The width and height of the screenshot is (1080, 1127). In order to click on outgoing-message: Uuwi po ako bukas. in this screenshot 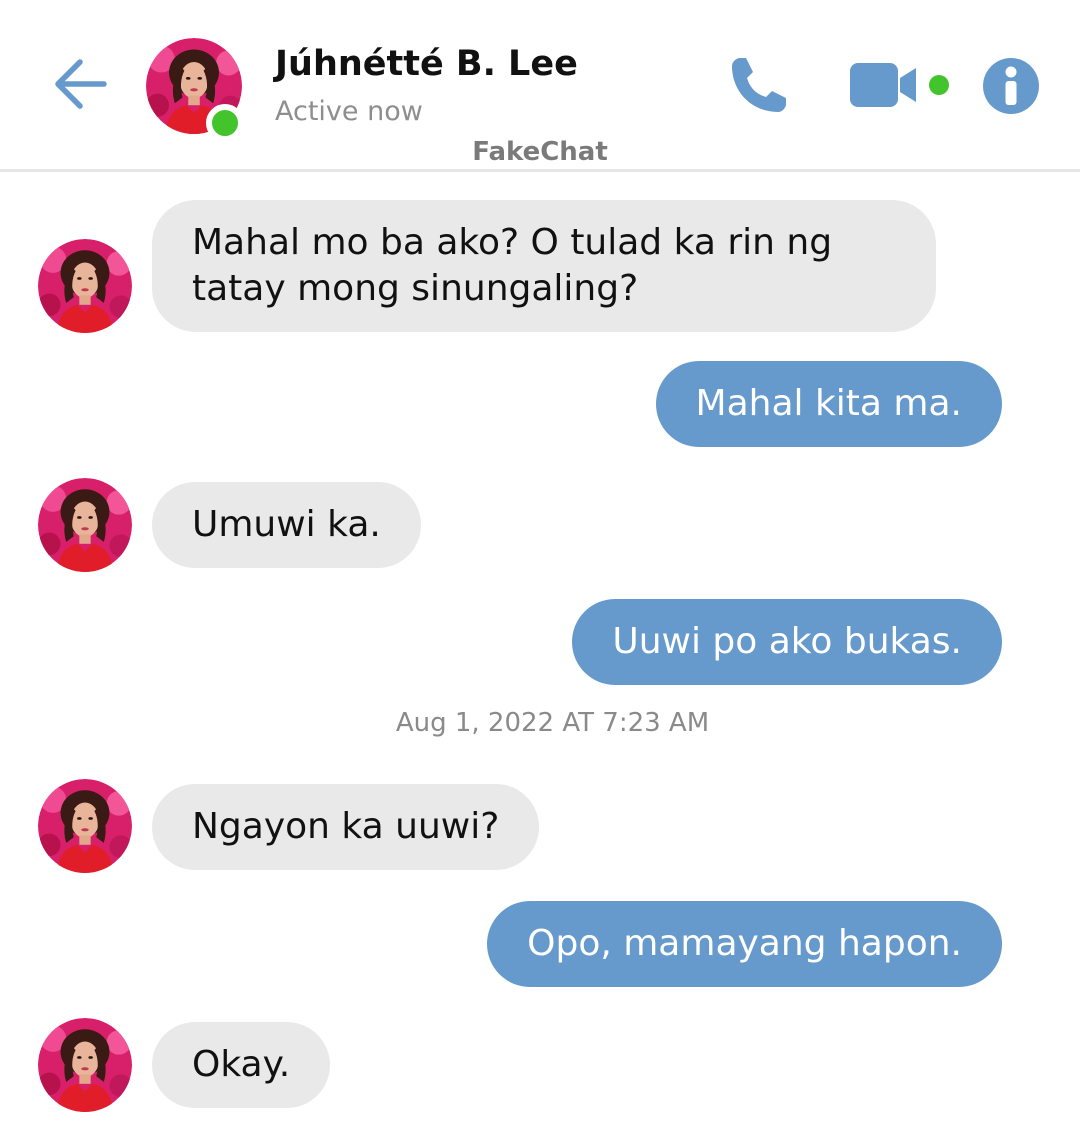, I will do `click(787, 642)`.